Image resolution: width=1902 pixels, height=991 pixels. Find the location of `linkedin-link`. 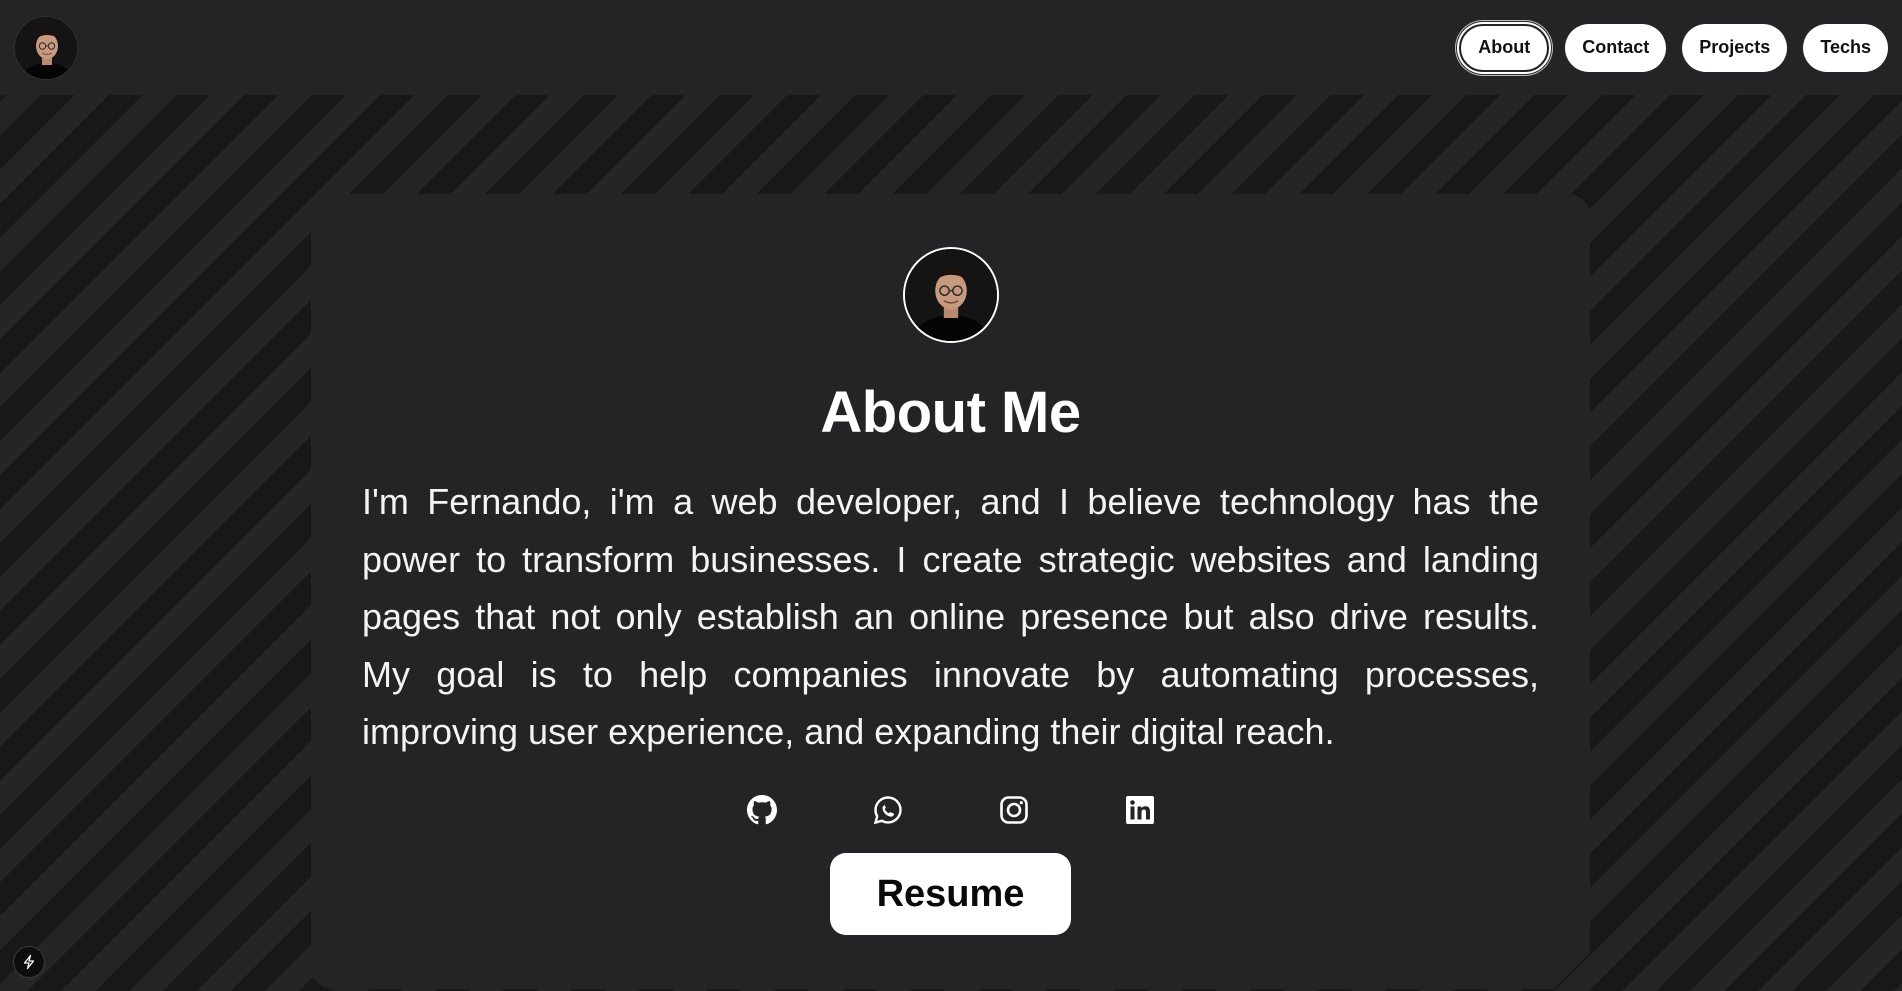

linkedin-link is located at coordinates (1140, 810).